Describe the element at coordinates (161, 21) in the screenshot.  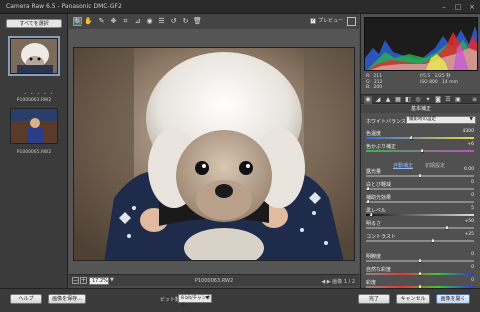
I see `preferences-icon: ☰` at that location.